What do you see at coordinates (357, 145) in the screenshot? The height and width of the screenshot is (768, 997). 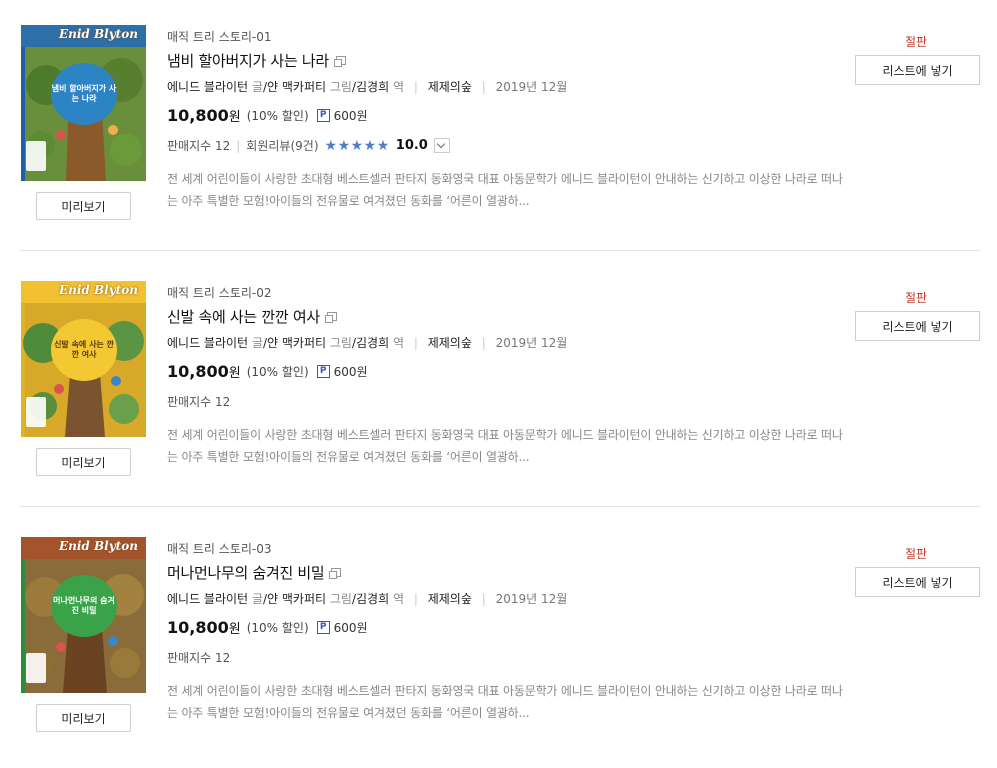 I see `rating-stars-icon: ★★★★★` at bounding box center [357, 145].